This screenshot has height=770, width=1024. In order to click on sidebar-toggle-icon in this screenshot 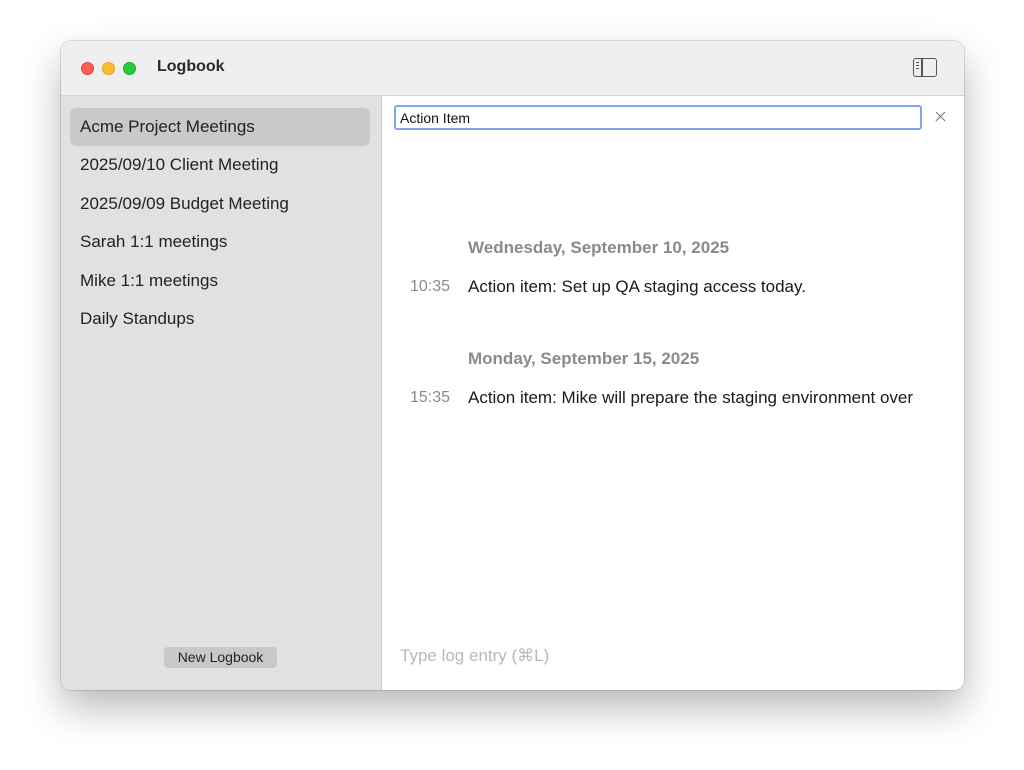, I will do `click(925, 67)`.